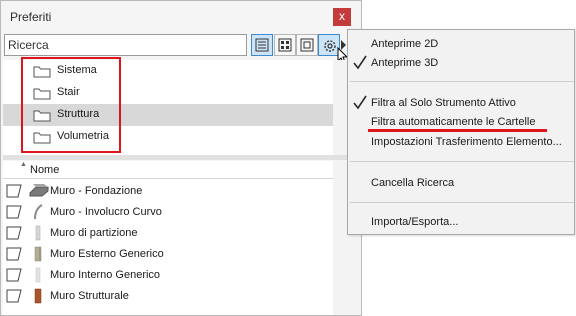 The image size is (576, 316). I want to click on close-icon: x, so click(342, 16).